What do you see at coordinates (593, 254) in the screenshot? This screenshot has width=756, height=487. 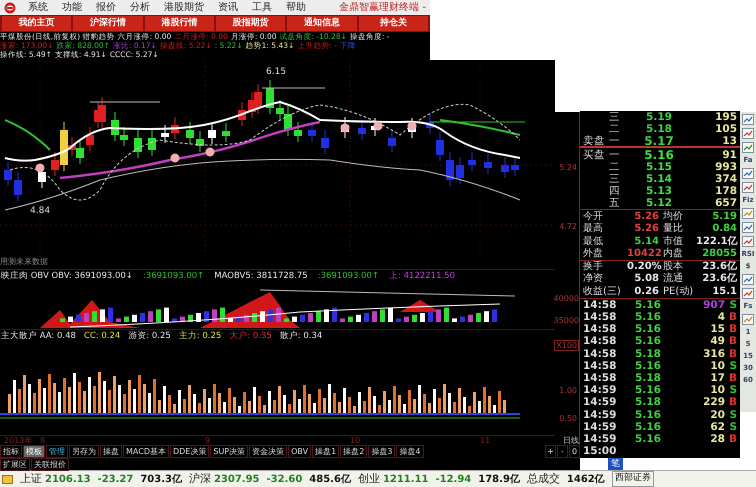 I see `stat-label: 外盘` at bounding box center [593, 254].